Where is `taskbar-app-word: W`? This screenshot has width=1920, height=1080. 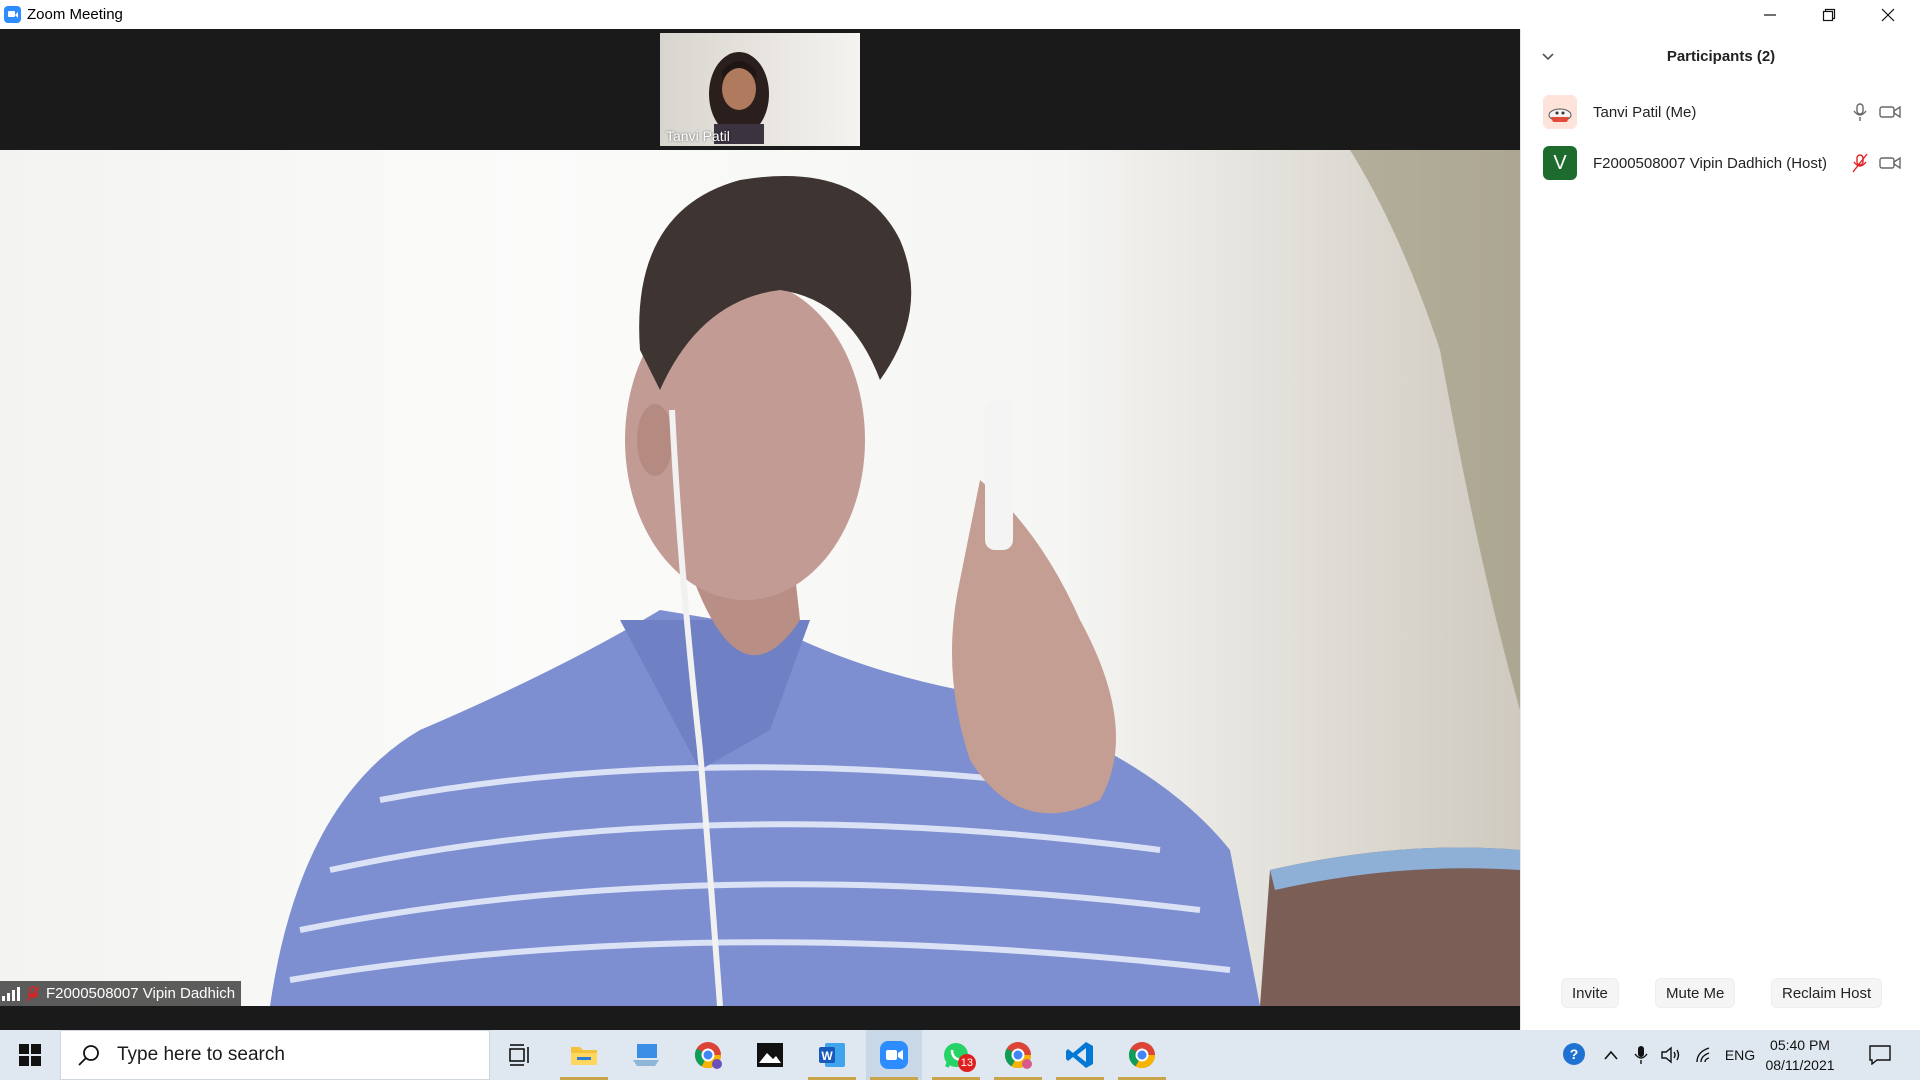 taskbar-app-word: W is located at coordinates (832, 1055).